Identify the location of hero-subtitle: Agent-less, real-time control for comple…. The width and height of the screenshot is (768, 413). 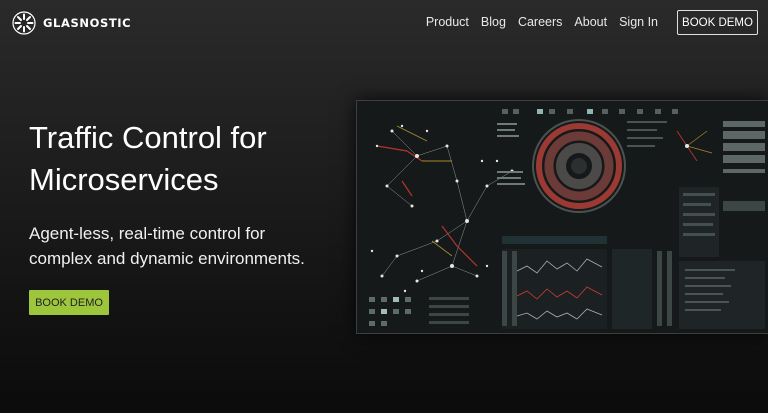
(167, 246).